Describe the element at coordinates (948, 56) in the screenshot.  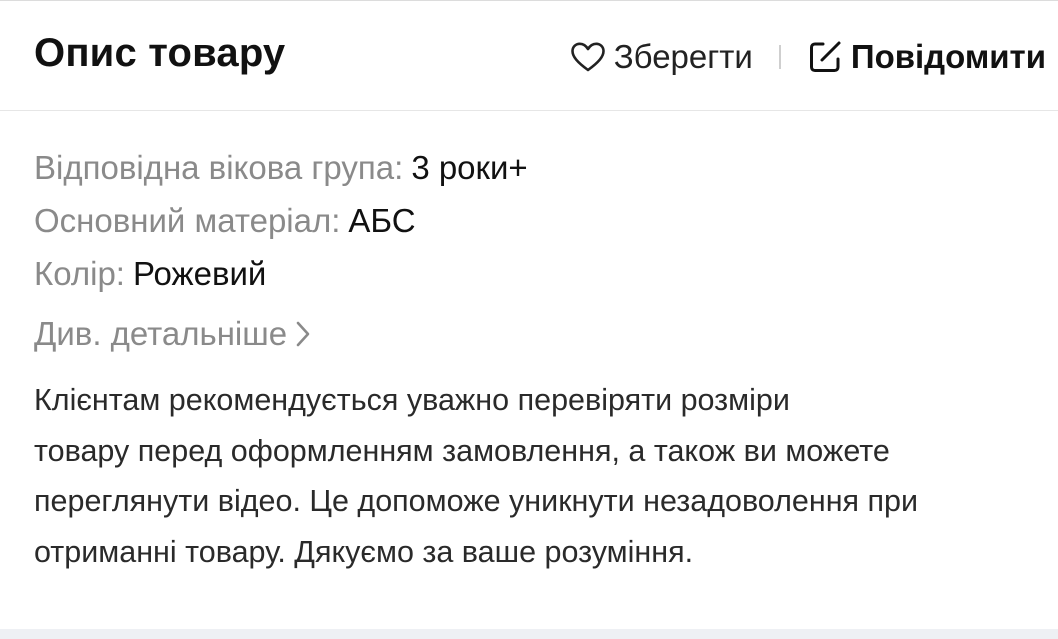
I see `report-label: Повідомити` at that location.